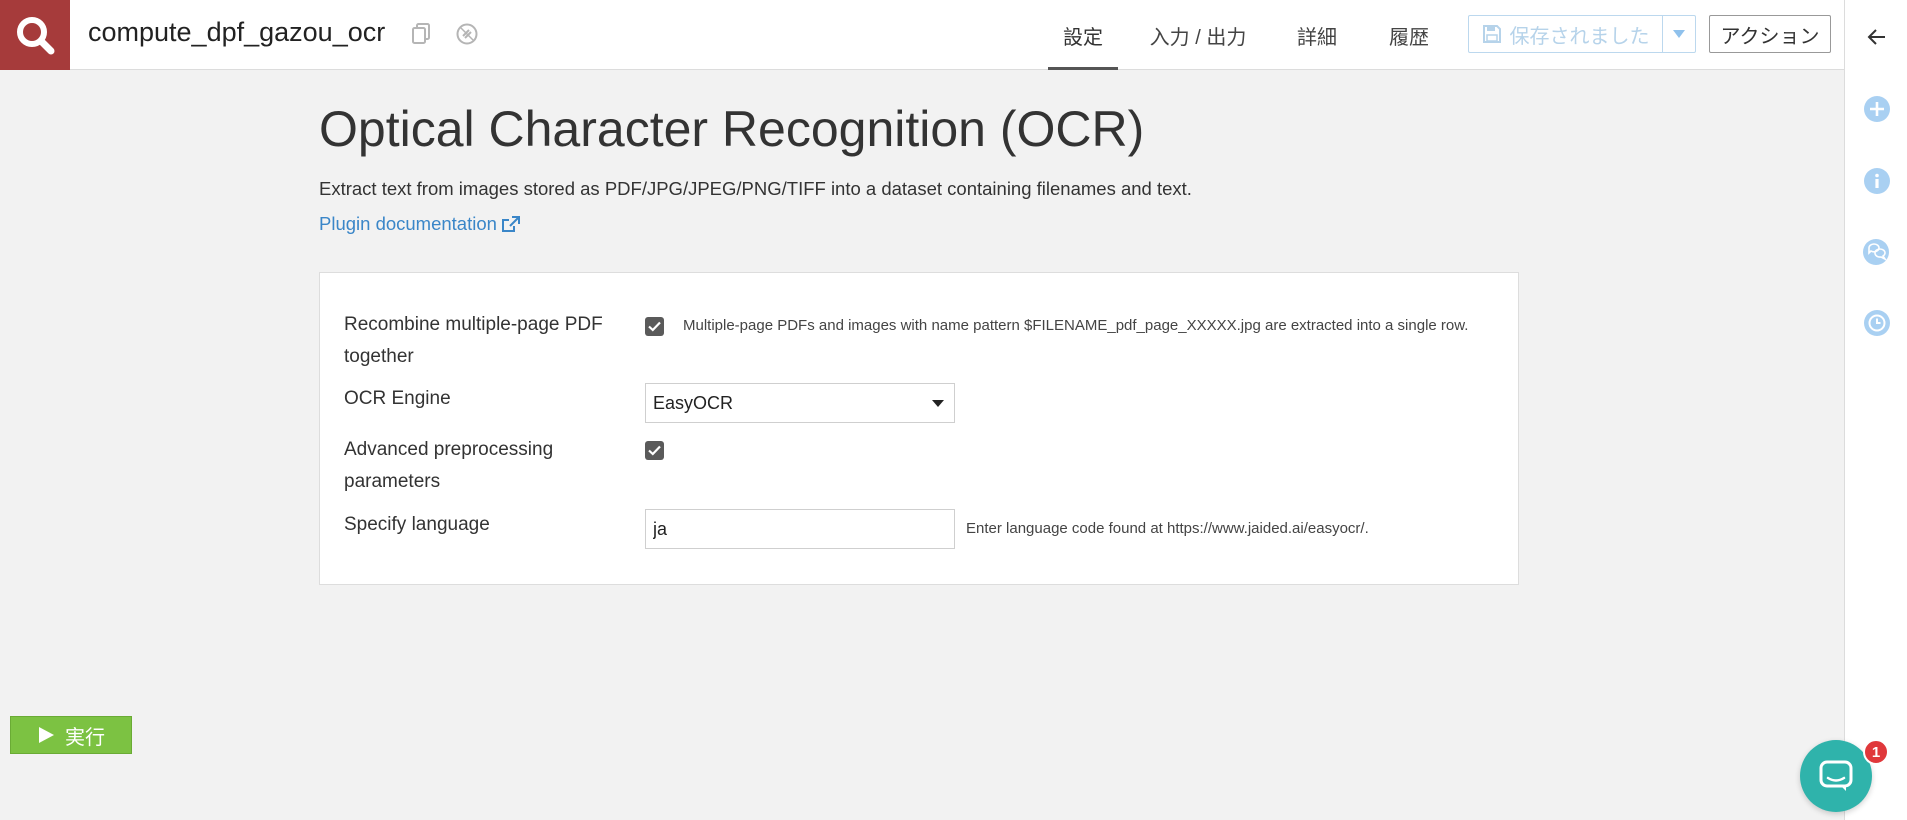 The image size is (1907, 820). What do you see at coordinates (1877, 323) in the screenshot?
I see `clock-icon` at bounding box center [1877, 323].